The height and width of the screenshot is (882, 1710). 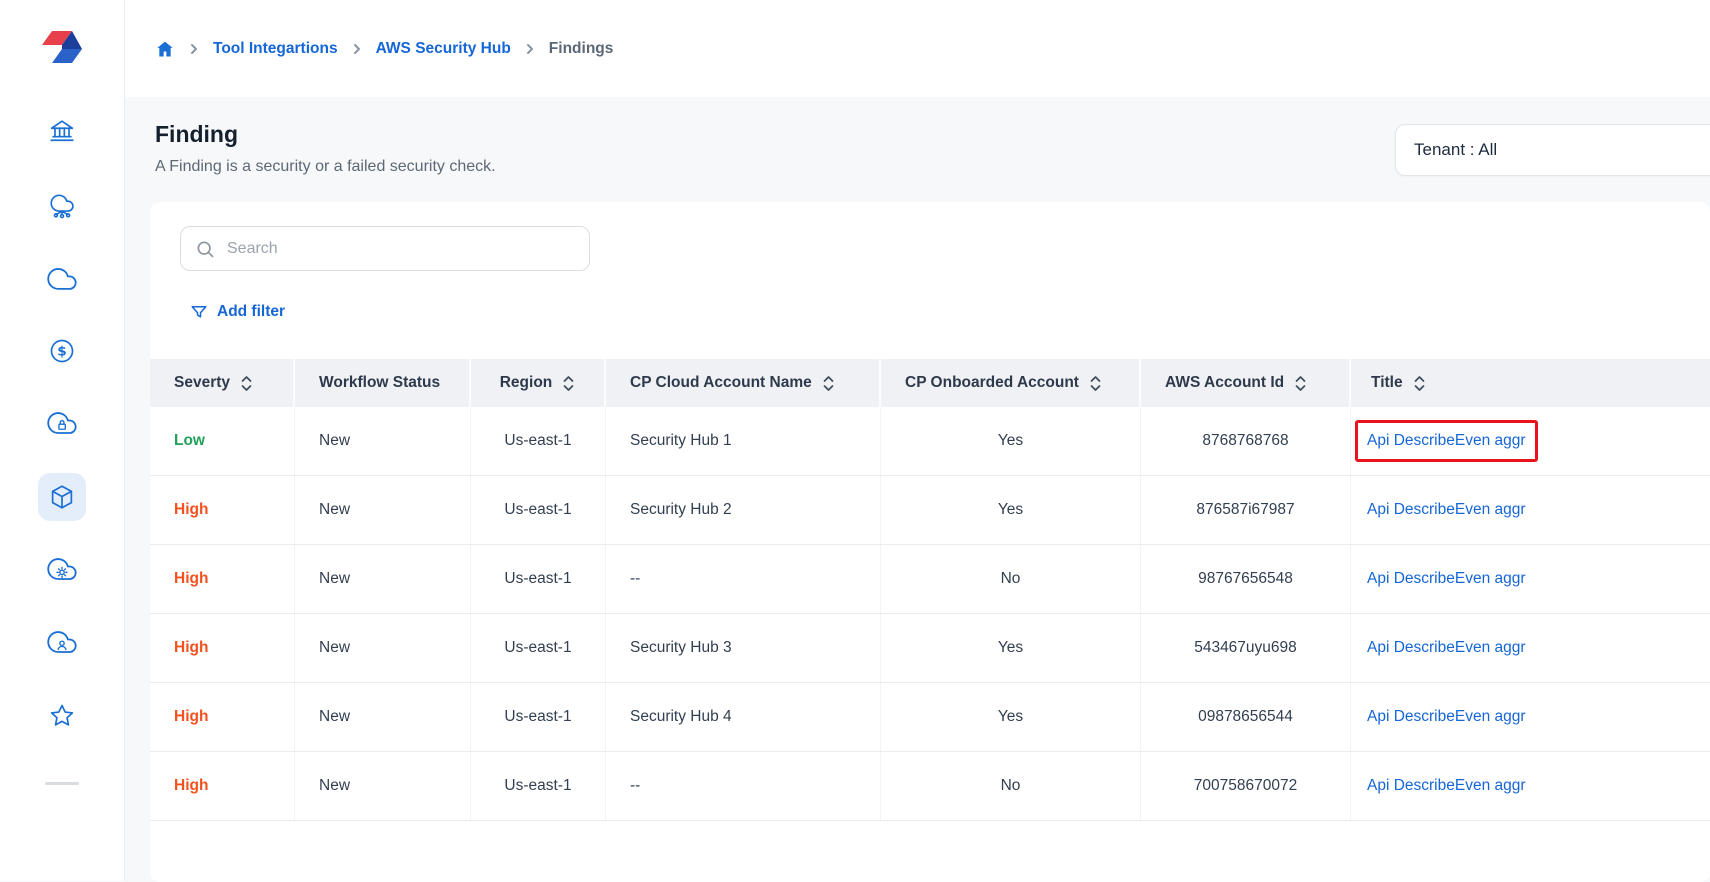 What do you see at coordinates (681, 716) in the screenshot?
I see `account-name-value: Security Hub 4` at bounding box center [681, 716].